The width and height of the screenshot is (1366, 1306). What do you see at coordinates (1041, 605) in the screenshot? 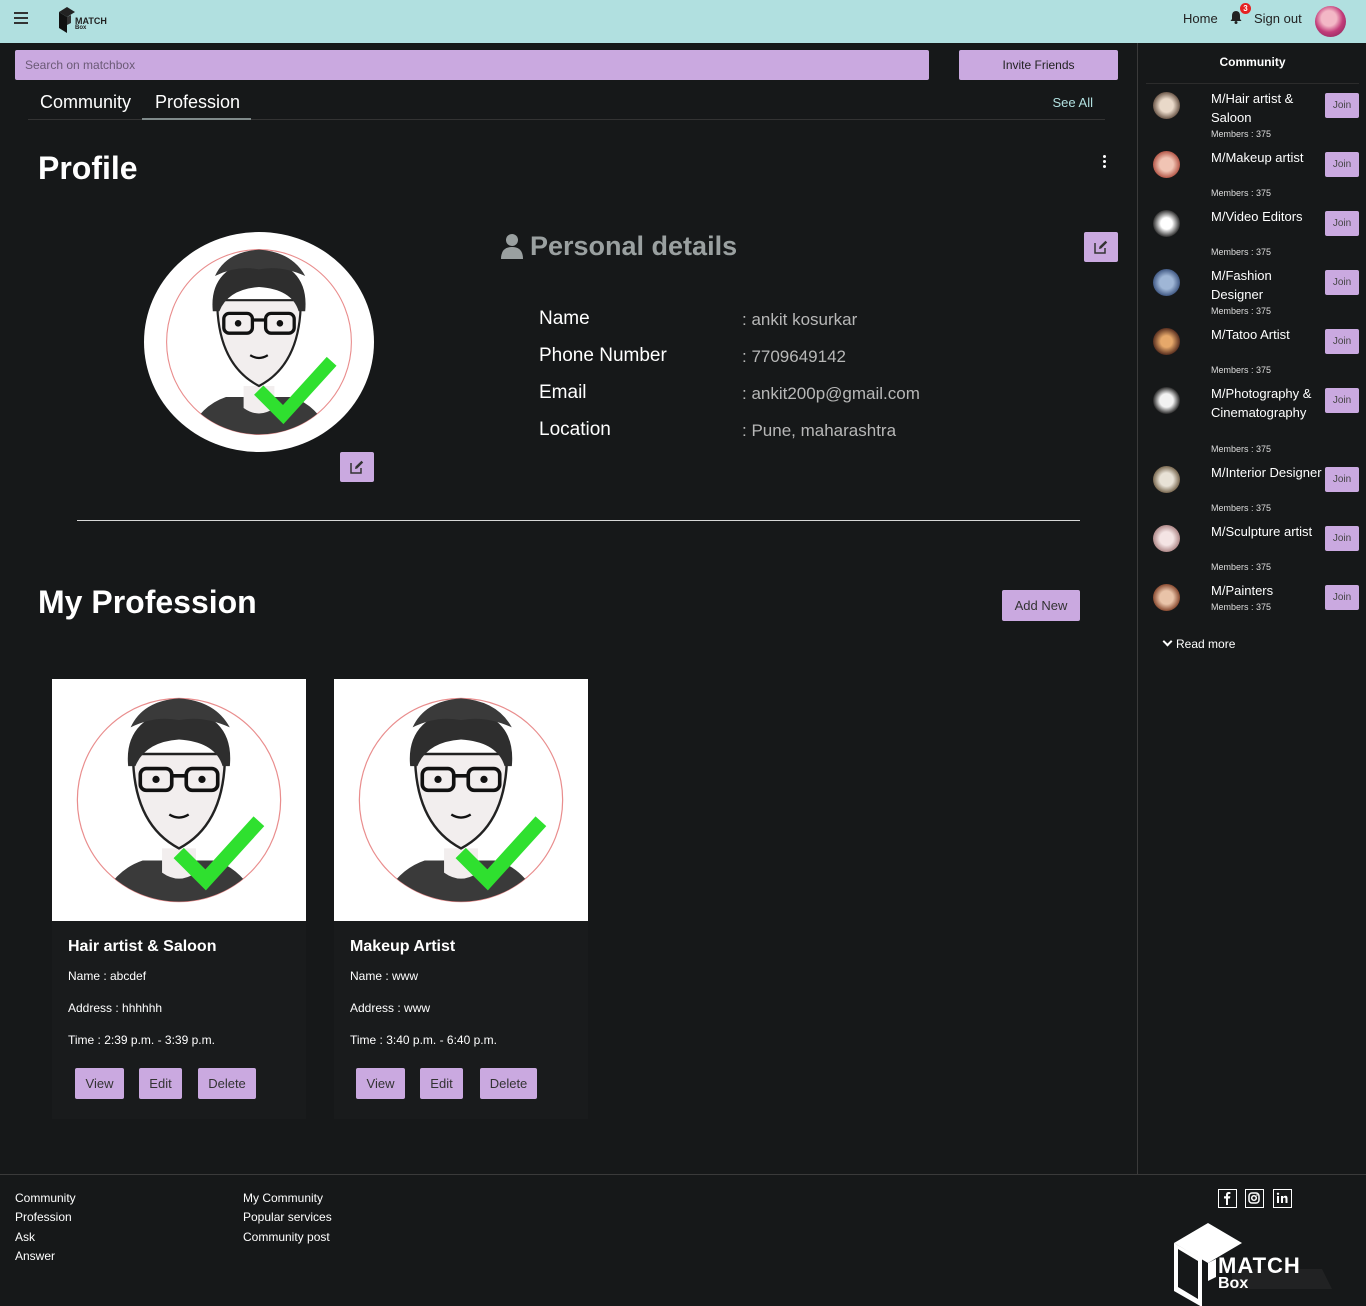
I see `add-new-button: Add New` at bounding box center [1041, 605].